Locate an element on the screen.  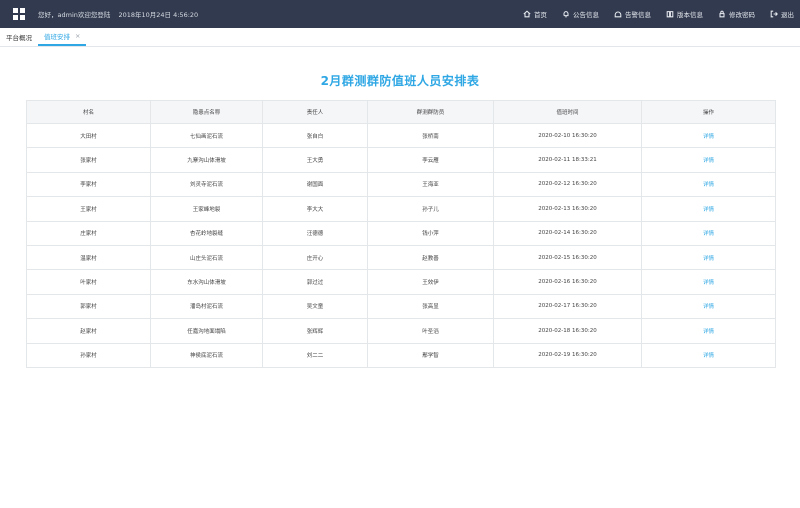
monitor-cell: 叶圣滔 is located at coordinates (430, 331).